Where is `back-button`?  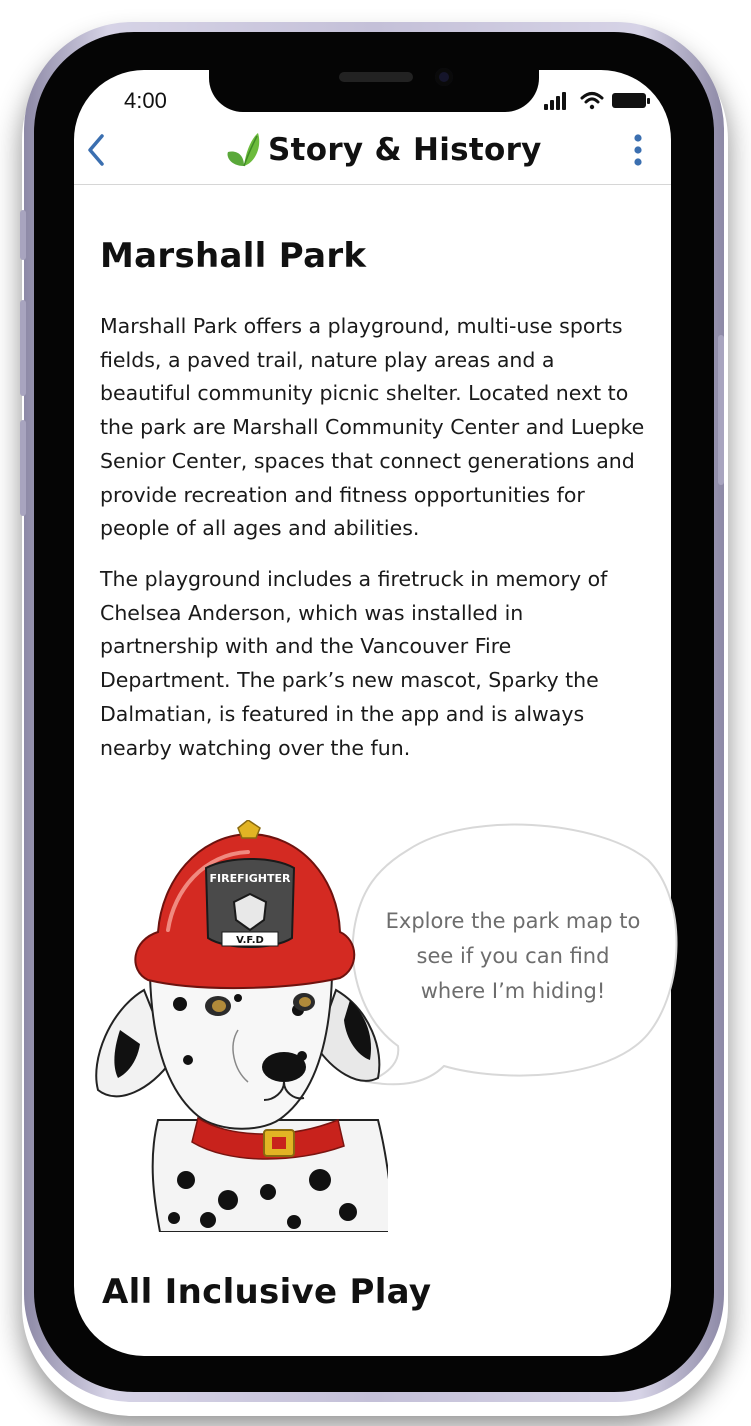
back-button is located at coordinates (98, 150).